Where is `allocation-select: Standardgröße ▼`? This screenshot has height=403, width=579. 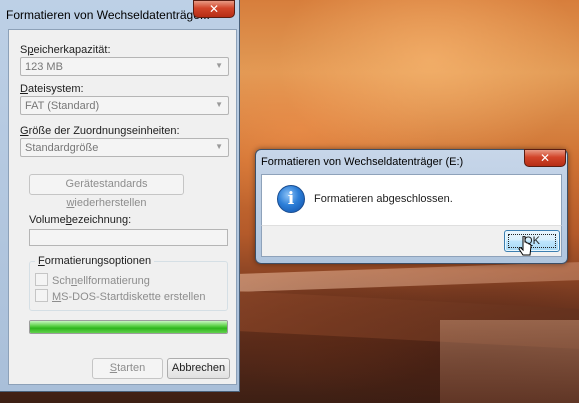 allocation-select: Standardgröße ▼ is located at coordinates (124, 147).